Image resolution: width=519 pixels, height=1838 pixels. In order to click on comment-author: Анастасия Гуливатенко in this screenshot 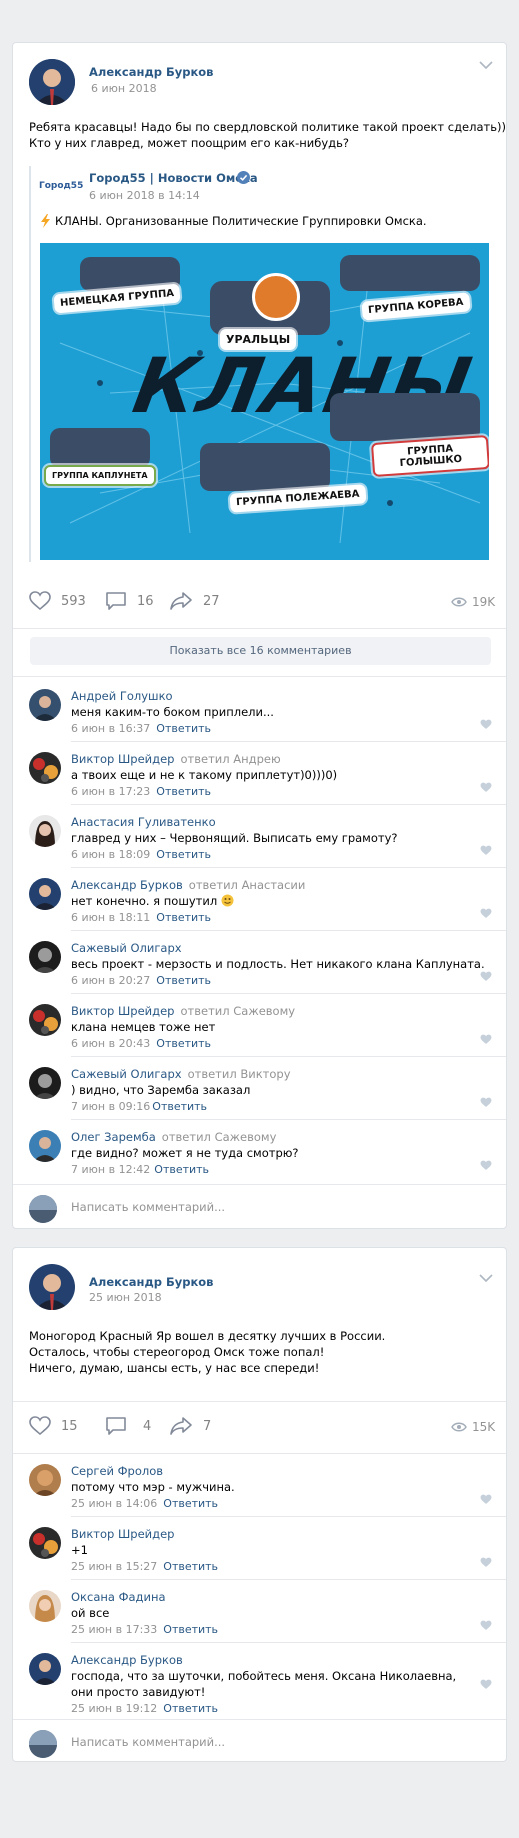, I will do `click(146, 822)`.